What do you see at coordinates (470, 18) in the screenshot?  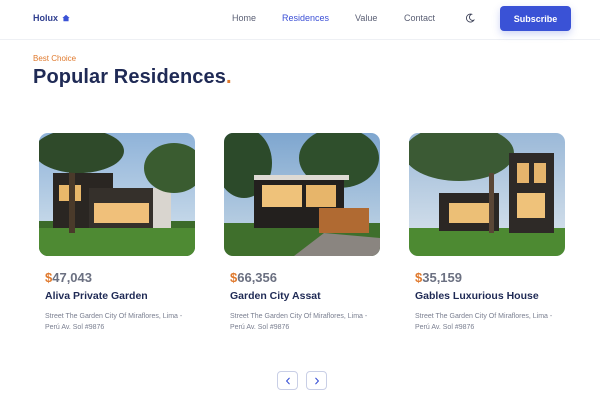 I see `moon-icon` at bounding box center [470, 18].